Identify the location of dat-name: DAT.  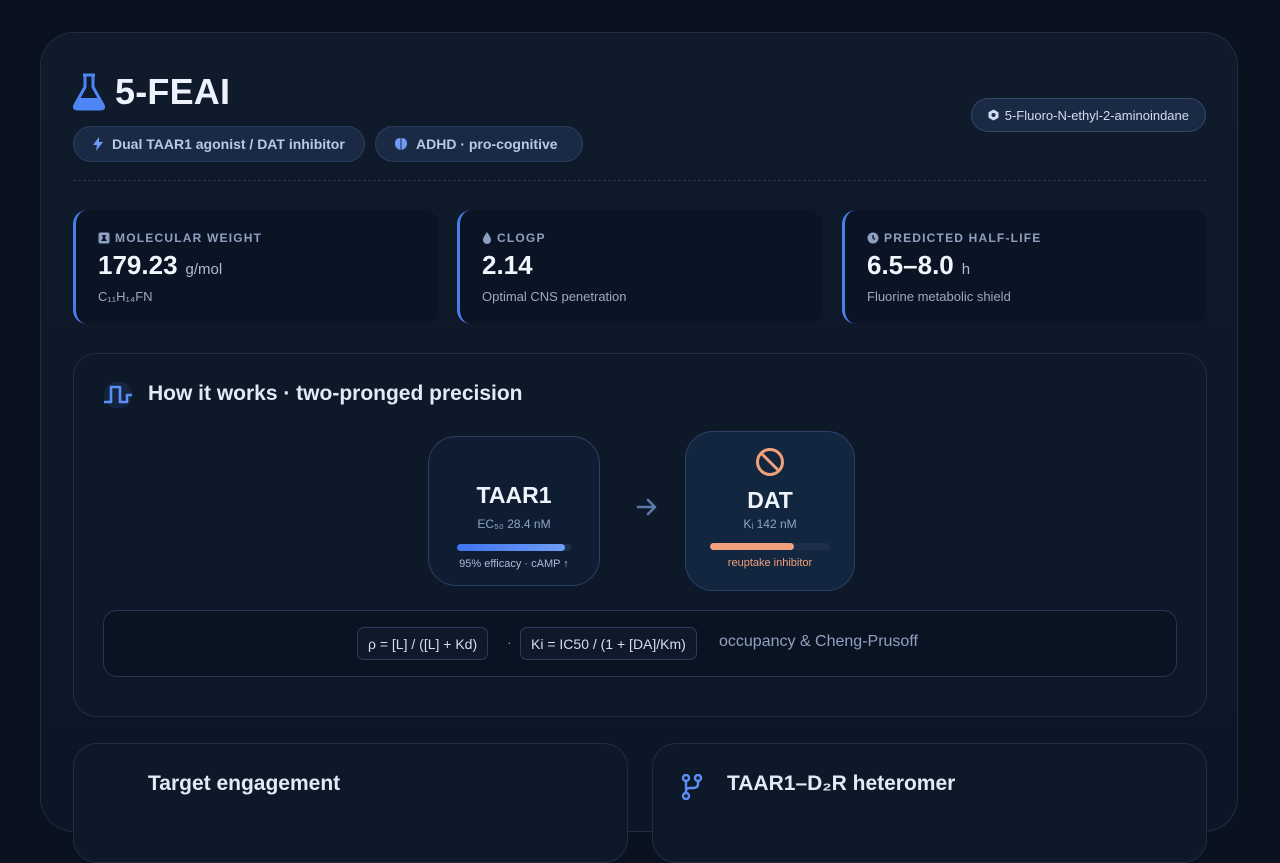
(770, 500).